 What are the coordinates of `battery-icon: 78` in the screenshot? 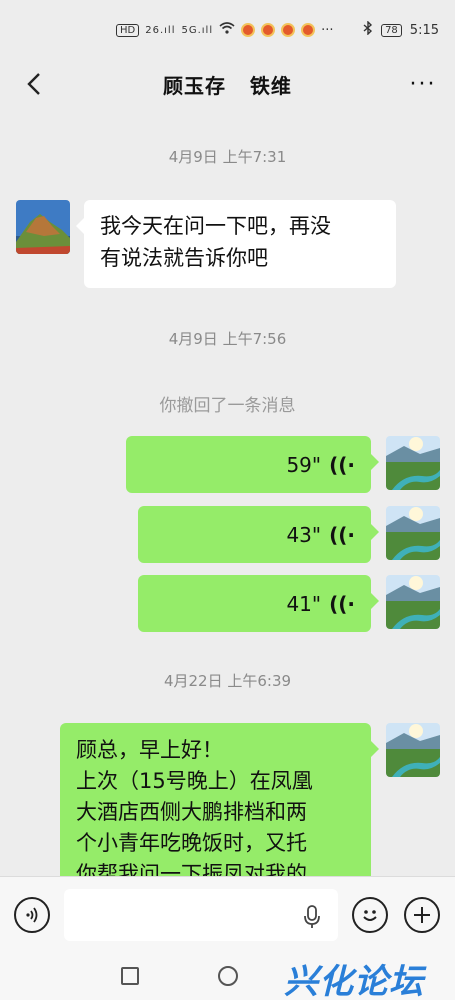 It's located at (391, 30).